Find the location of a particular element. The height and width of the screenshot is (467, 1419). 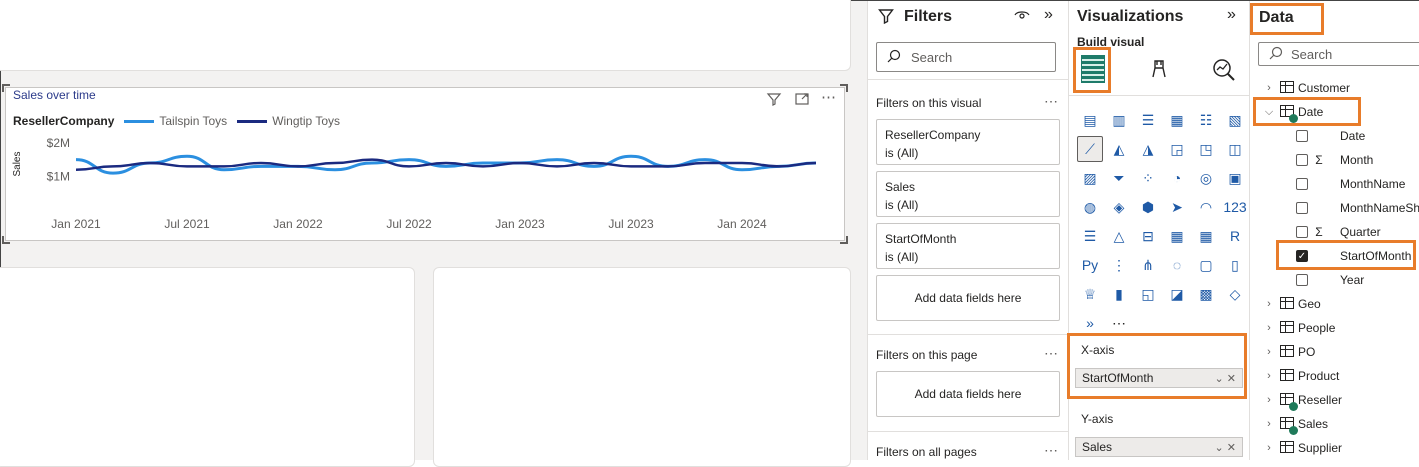

data-table-product: › Product is located at coordinates (1300, 376).